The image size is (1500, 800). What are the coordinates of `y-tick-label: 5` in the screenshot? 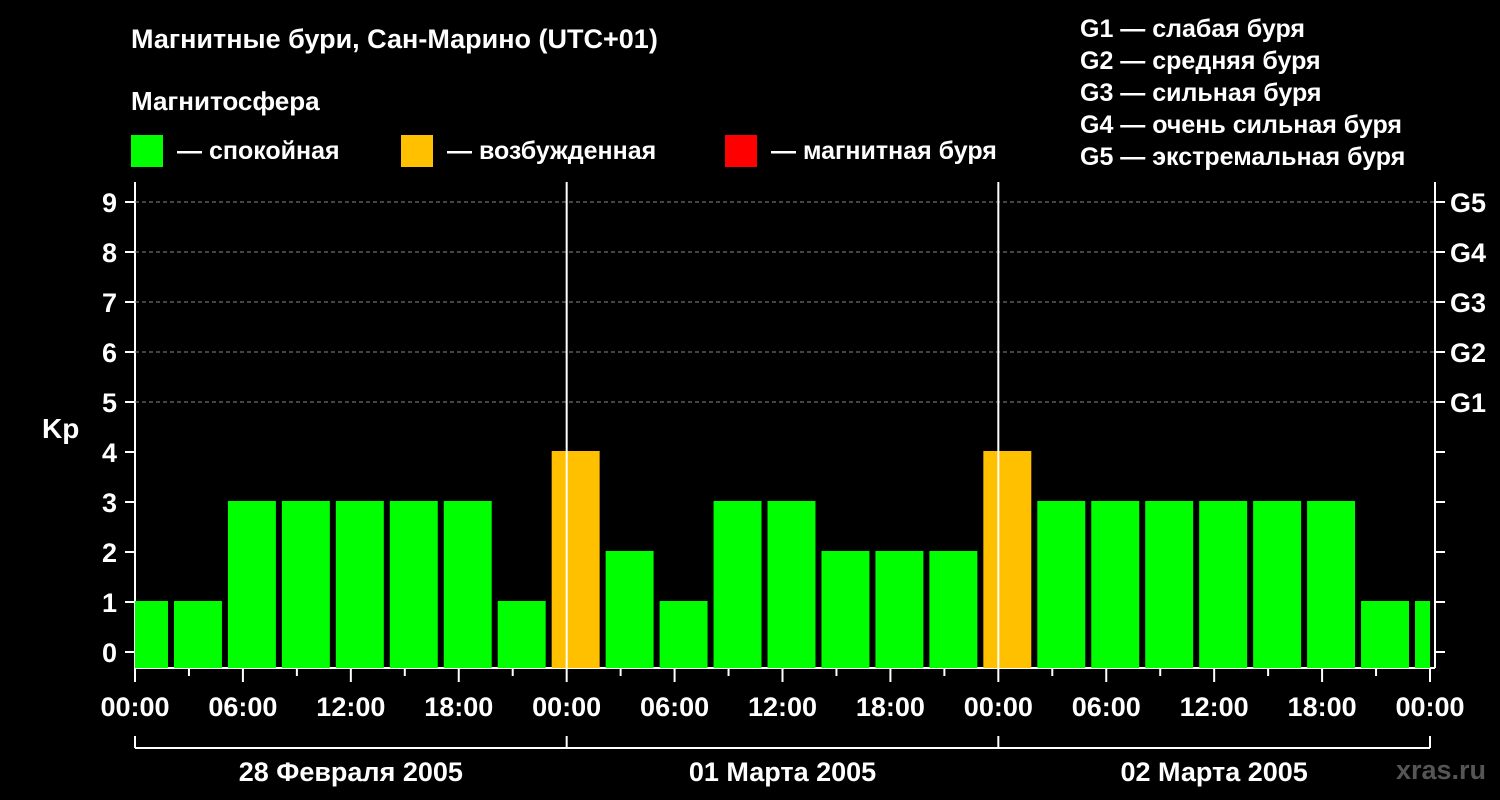 It's located at (109, 403).